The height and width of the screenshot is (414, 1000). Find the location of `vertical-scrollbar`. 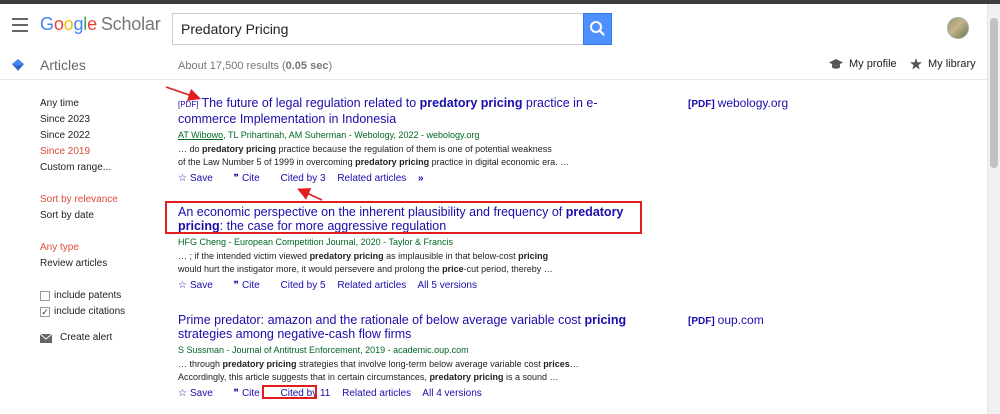

vertical-scrollbar is located at coordinates (993, 209).